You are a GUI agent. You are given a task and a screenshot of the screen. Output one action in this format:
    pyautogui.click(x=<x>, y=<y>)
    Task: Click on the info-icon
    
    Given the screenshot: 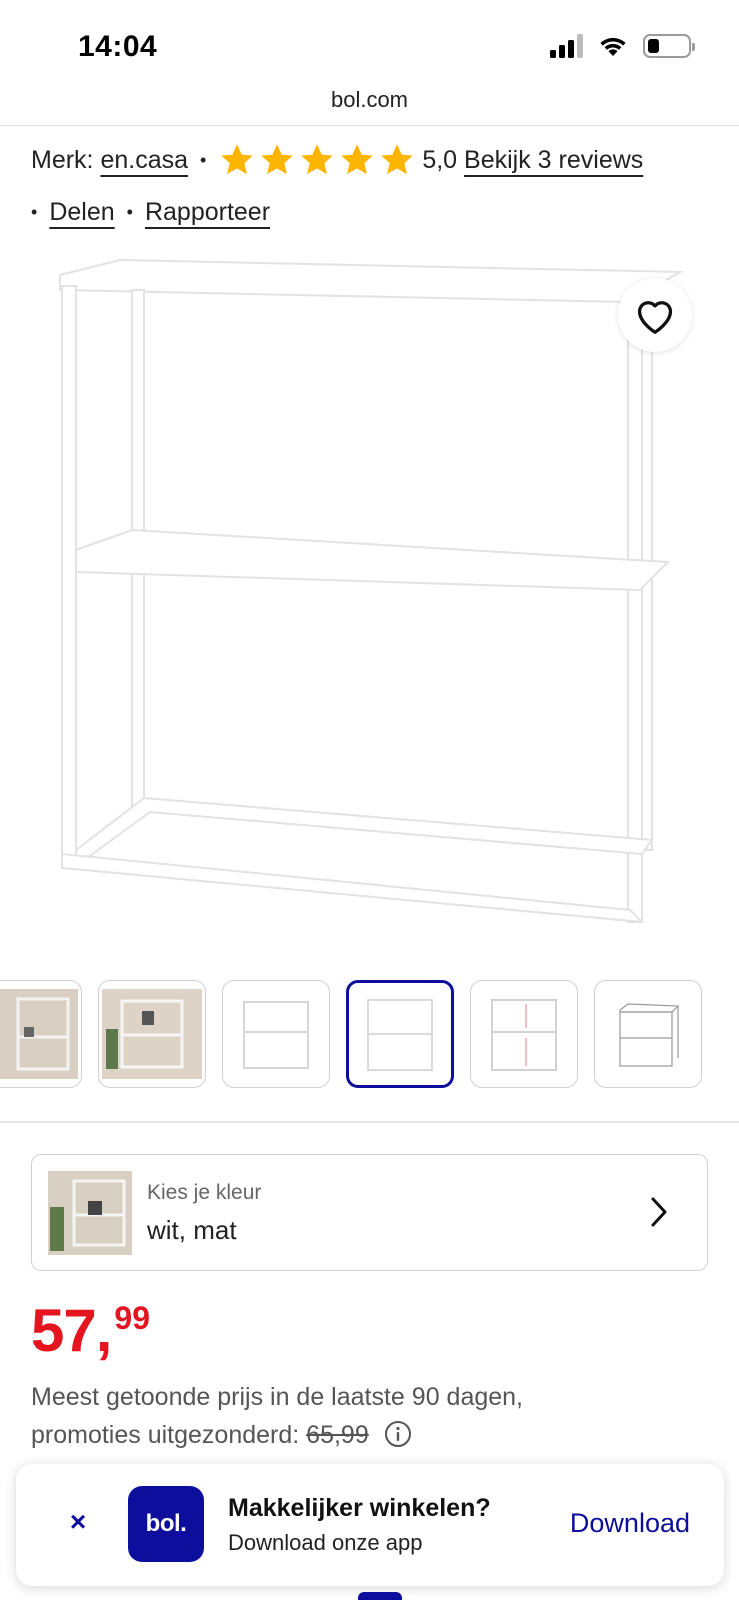 What is the action you would take?
    pyautogui.click(x=398, y=1434)
    